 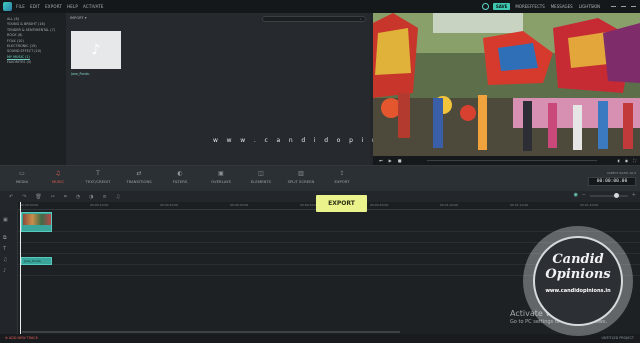 What do you see at coordinates (501, 6) in the screenshot?
I see `save-button: SAVE` at bounding box center [501, 6].